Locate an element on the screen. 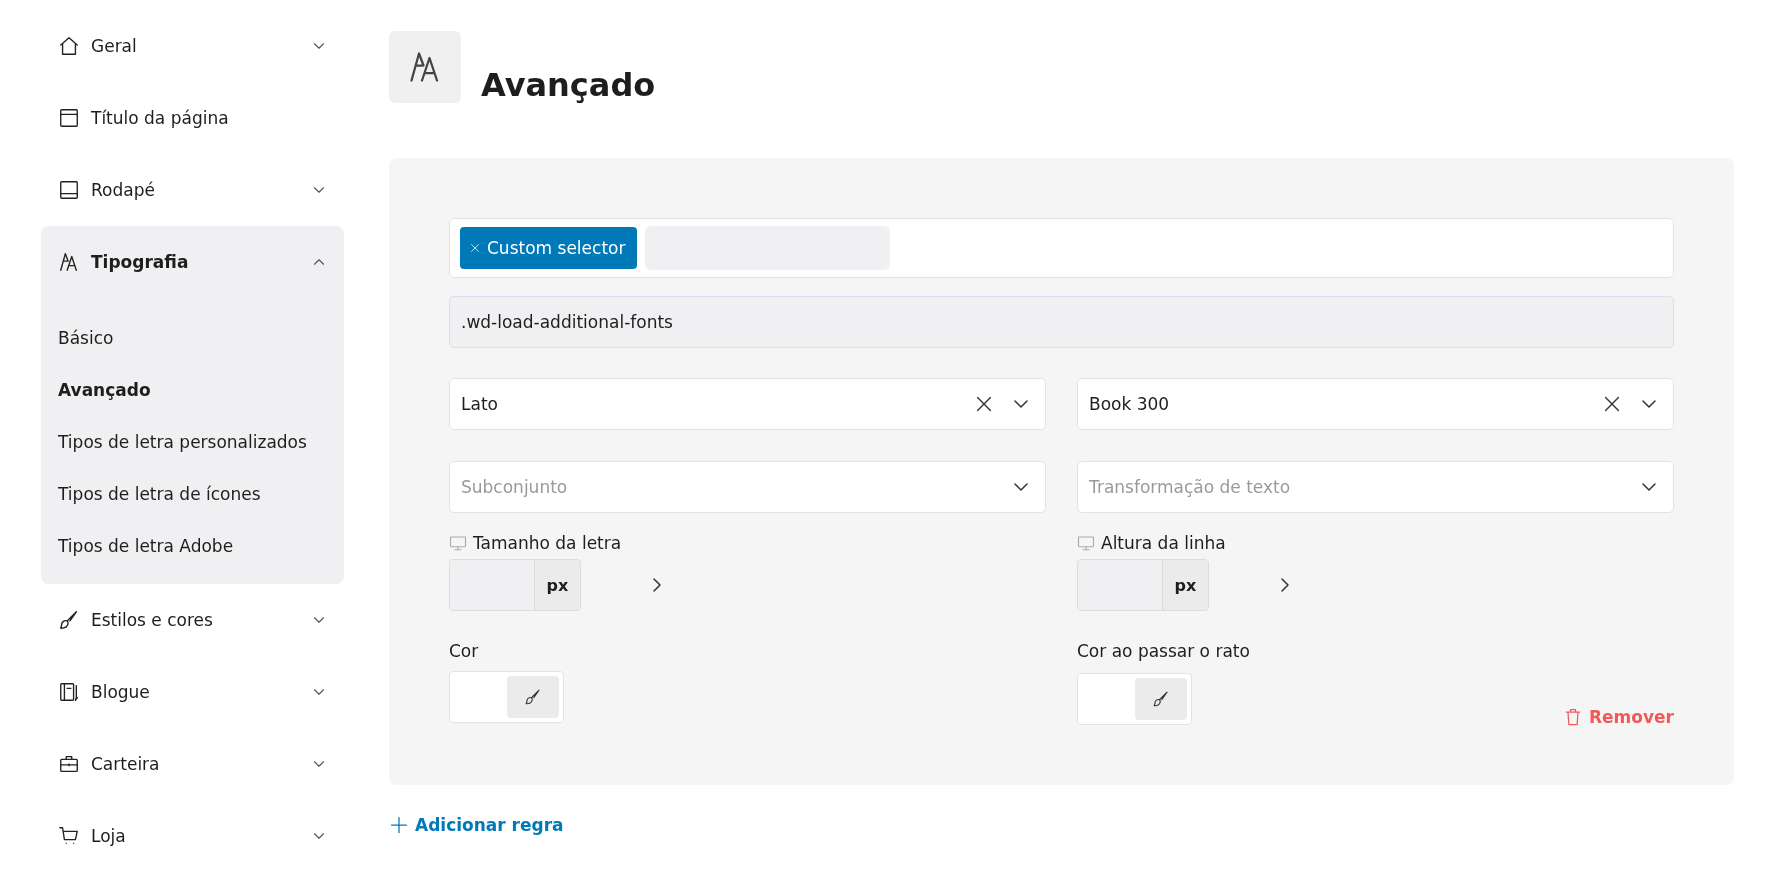 Image resolution: width=1774 pixels, height=880 pixels. sidebar-item: Estilos e cores is located at coordinates (192, 620).